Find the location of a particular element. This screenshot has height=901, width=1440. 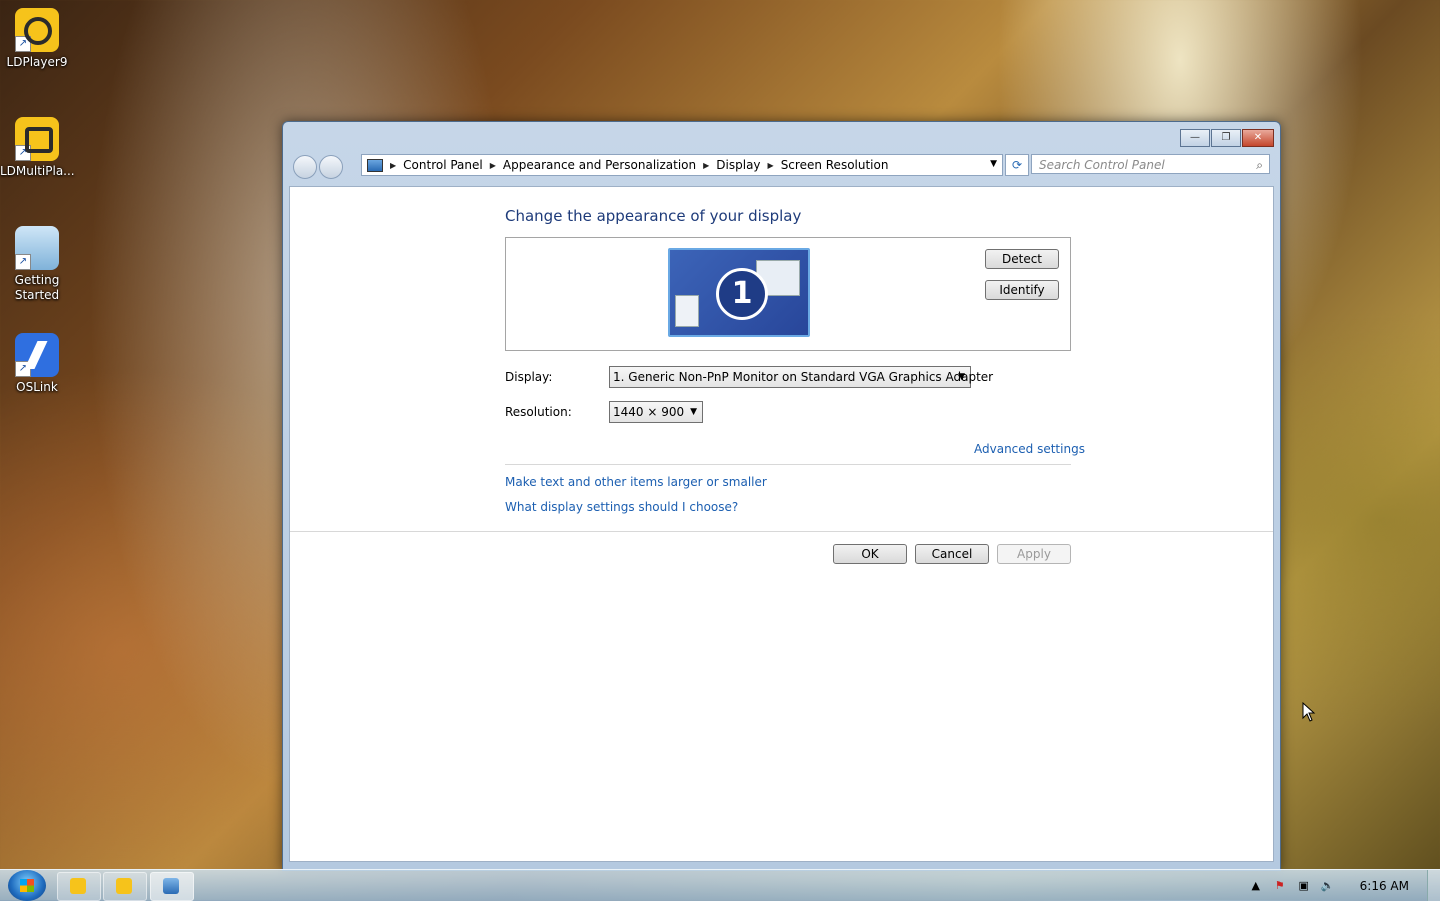

getting-started-icon: ↗ is located at coordinates (37, 248).